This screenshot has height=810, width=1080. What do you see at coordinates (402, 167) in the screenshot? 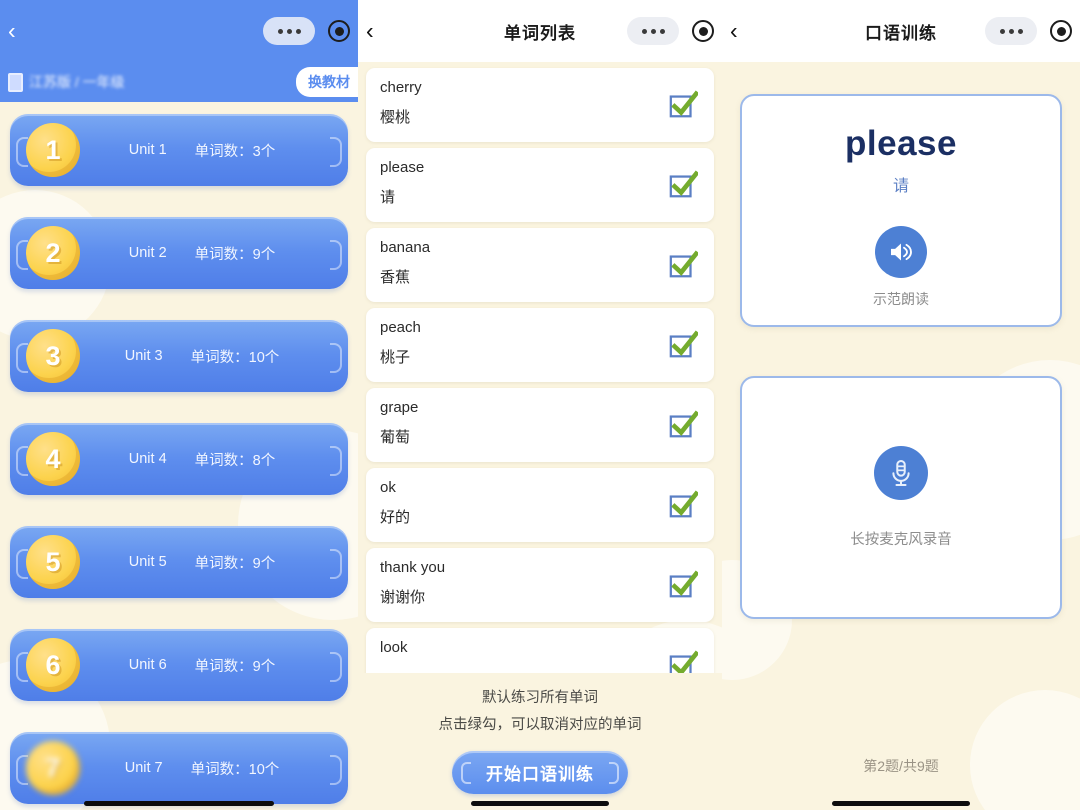
I see `word-english: please` at bounding box center [402, 167].